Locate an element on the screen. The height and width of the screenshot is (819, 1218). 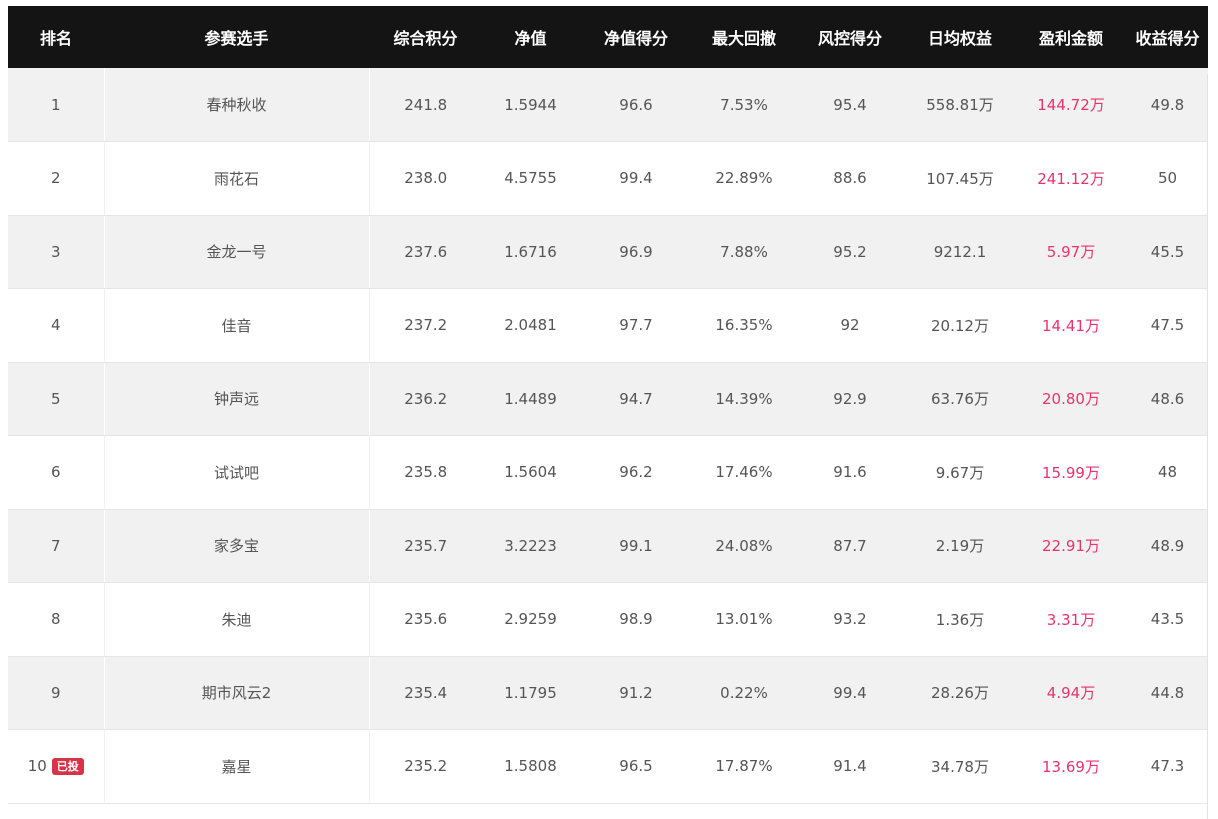
risk-score-cell: 99.4 is located at coordinates (850, 693).